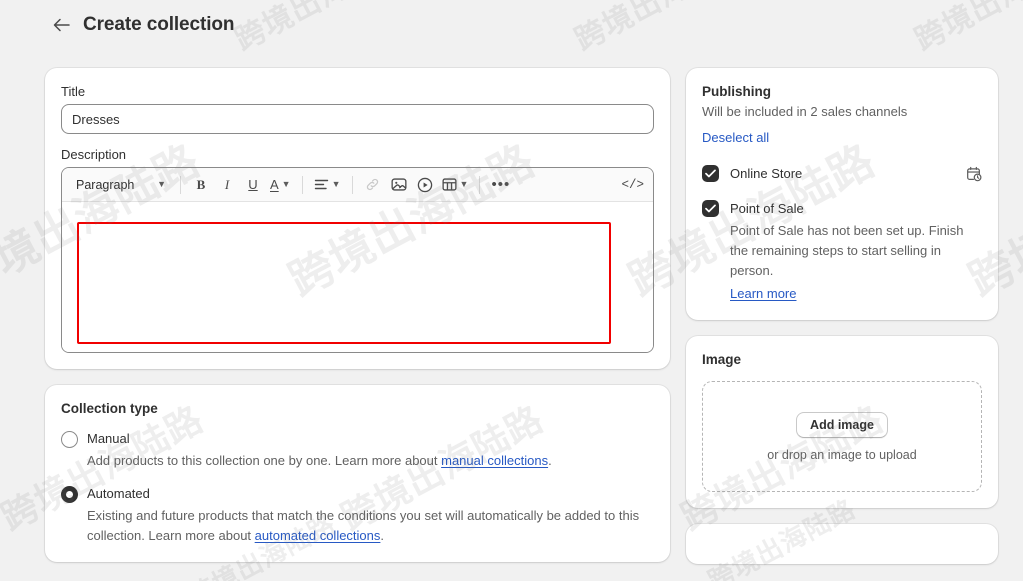 This screenshot has width=1023, height=581. I want to click on bold-icon: B, so click(201, 184).